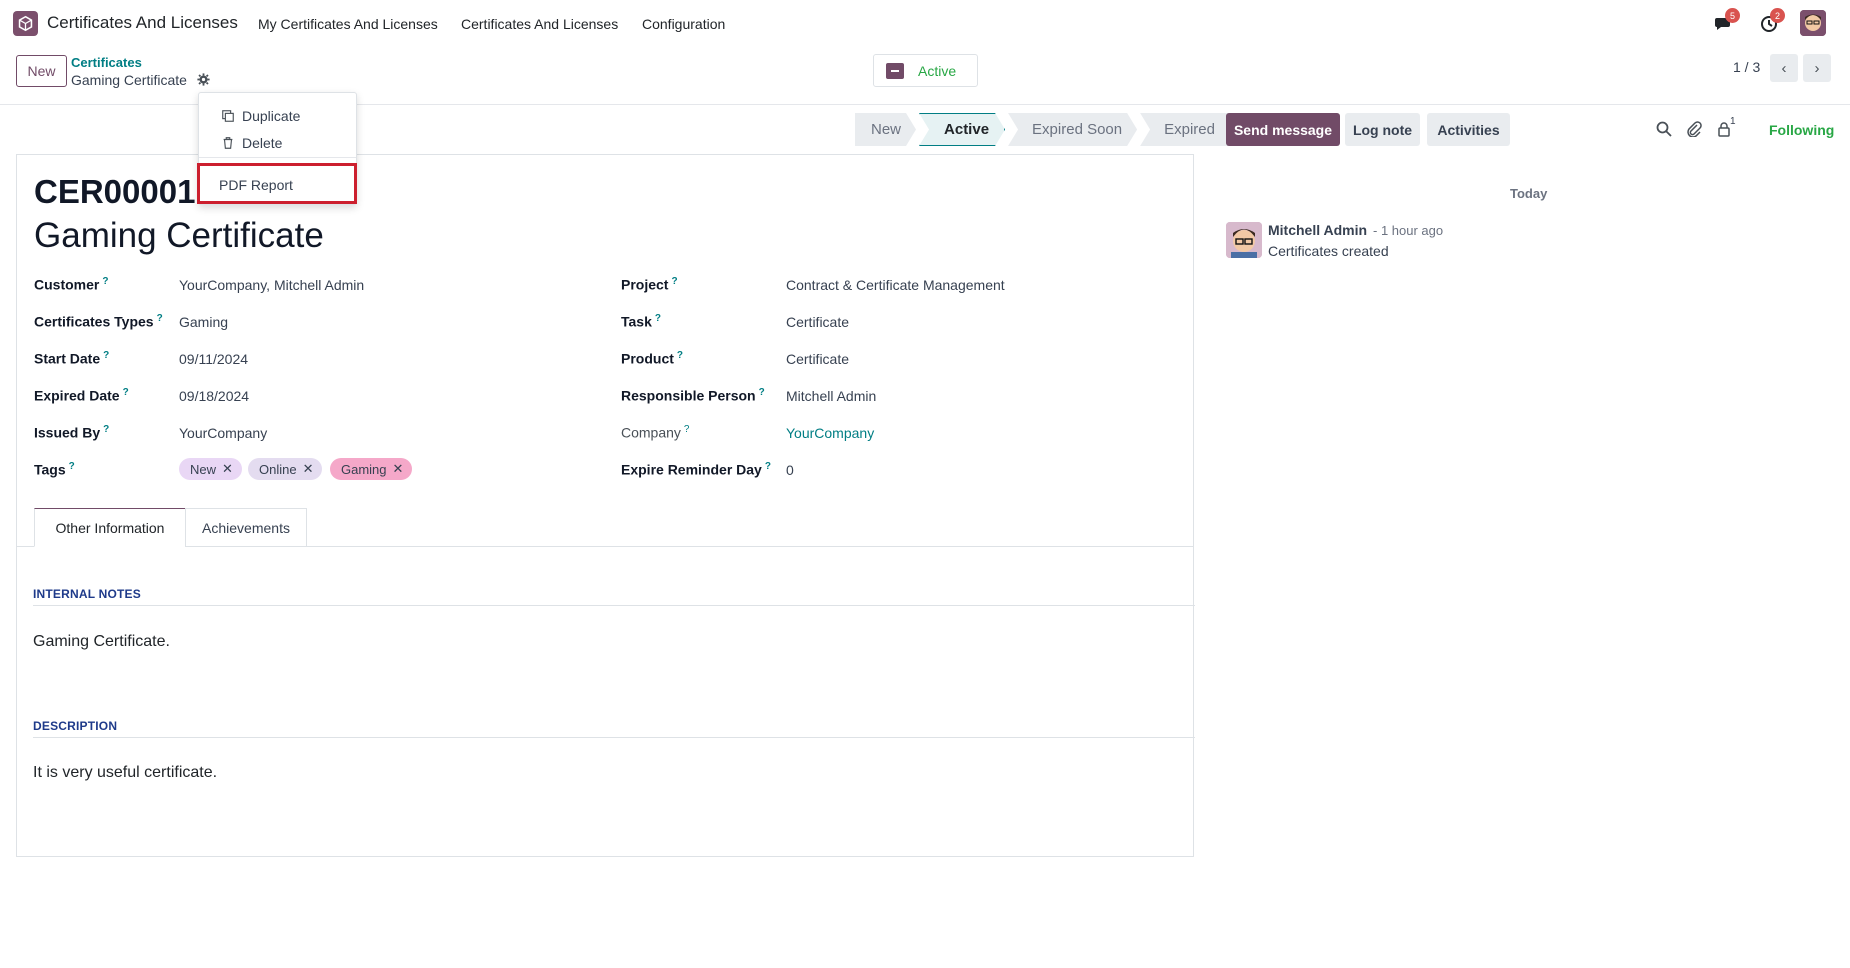 The image size is (1850, 968). What do you see at coordinates (348, 24) in the screenshot?
I see `menu-my-certificates: My Certificates And Licenses` at bounding box center [348, 24].